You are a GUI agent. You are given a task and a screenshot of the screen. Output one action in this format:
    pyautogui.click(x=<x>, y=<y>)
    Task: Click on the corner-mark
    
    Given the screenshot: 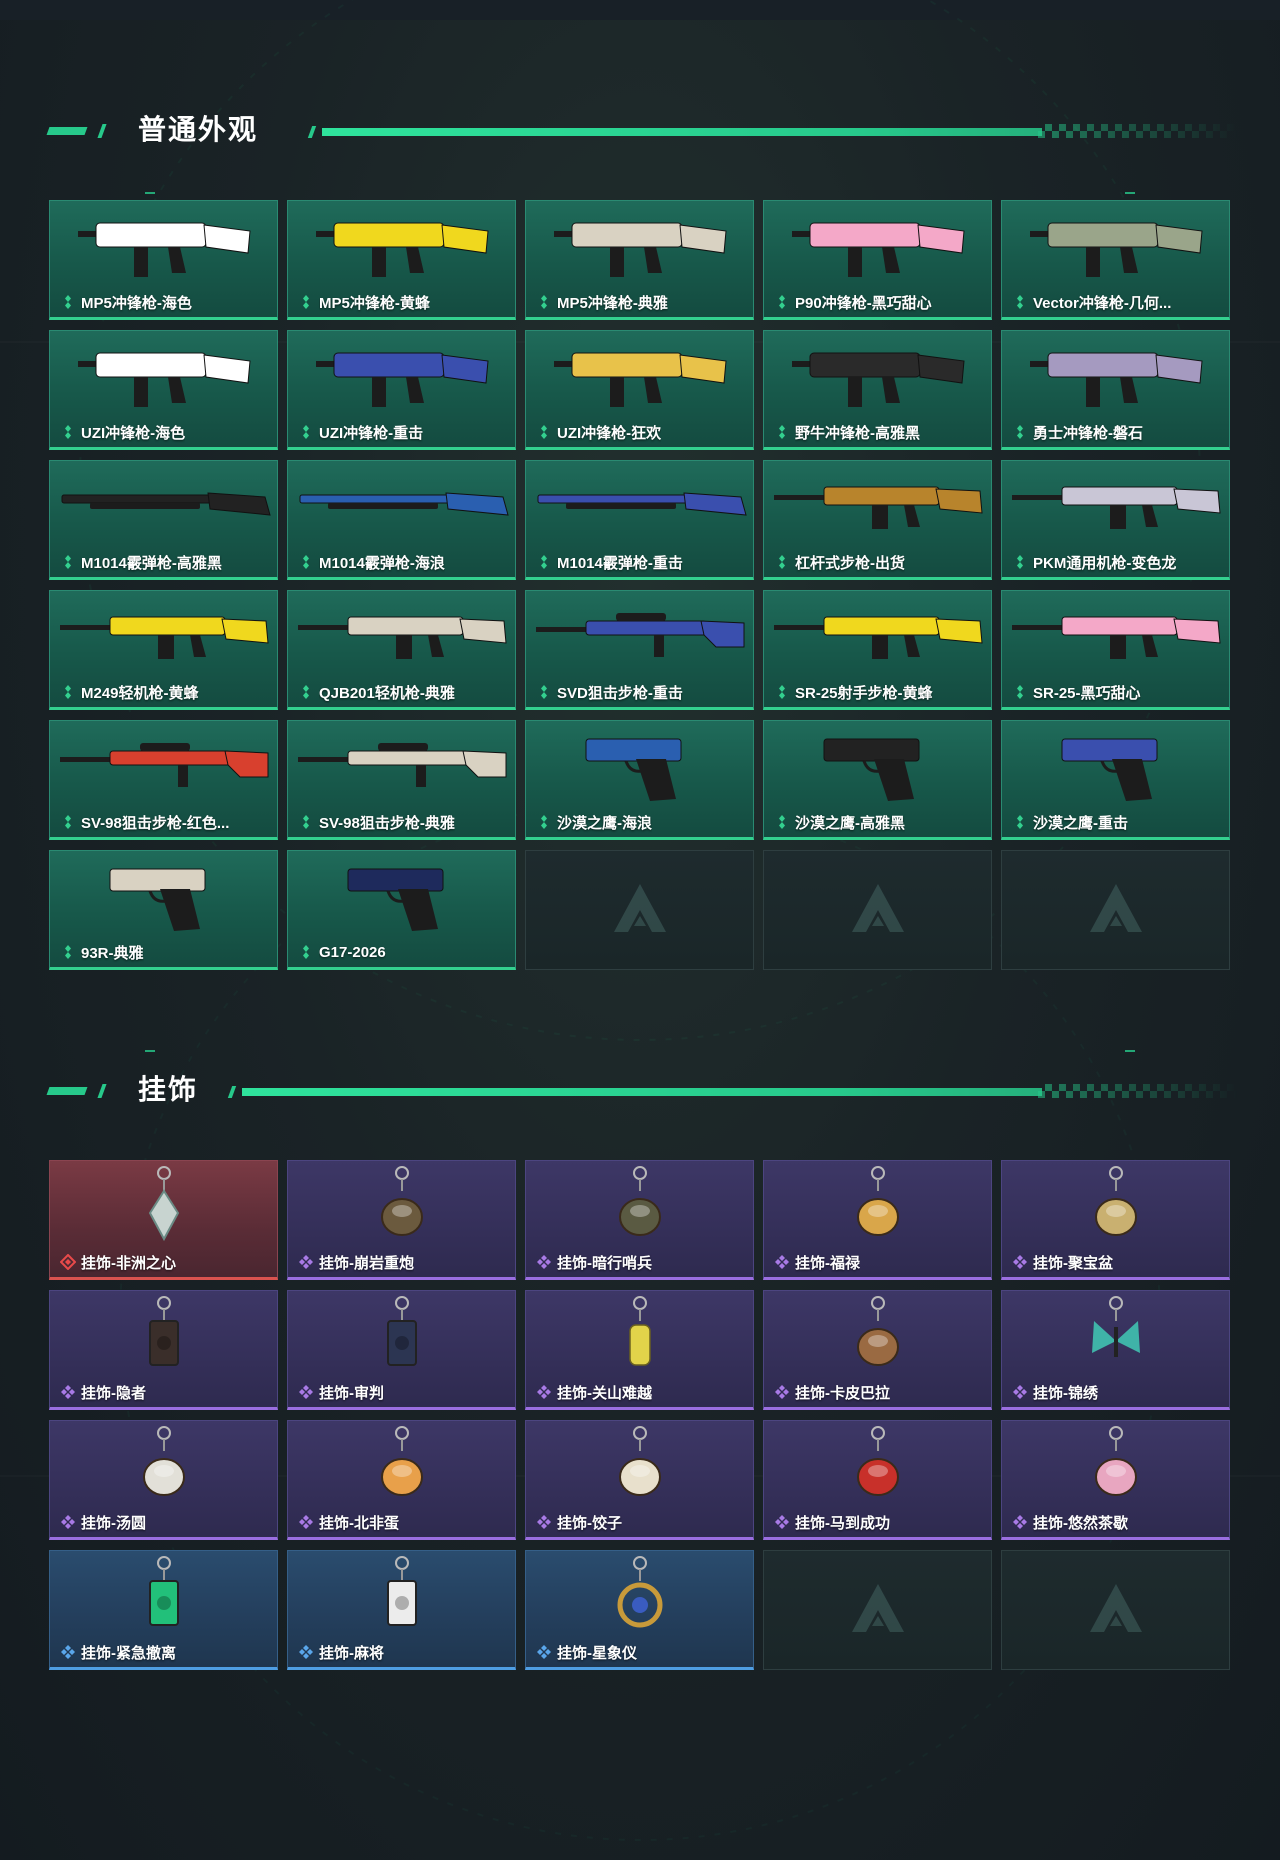 What is the action you would take?
    pyautogui.click(x=150, y=1051)
    